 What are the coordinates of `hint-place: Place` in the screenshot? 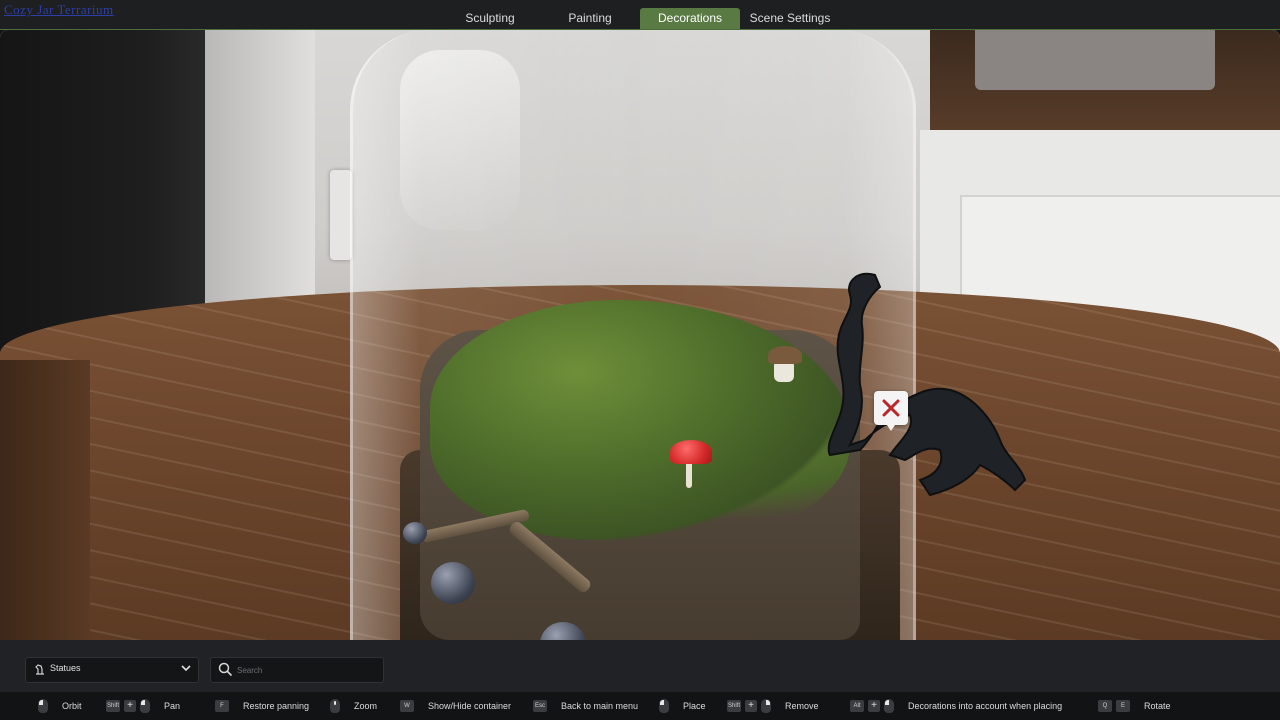 It's located at (682, 706).